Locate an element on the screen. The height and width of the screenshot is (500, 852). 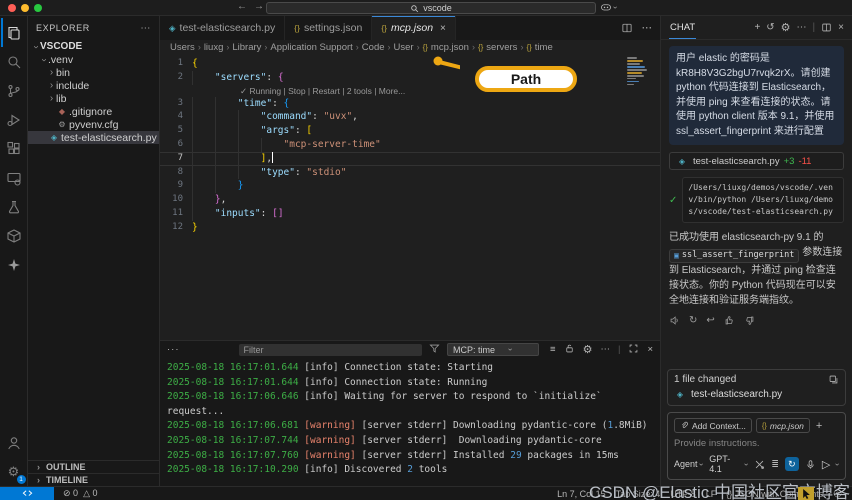
context-chip-mcp-json: {} mcp.json is located at coordinates (782, 425).